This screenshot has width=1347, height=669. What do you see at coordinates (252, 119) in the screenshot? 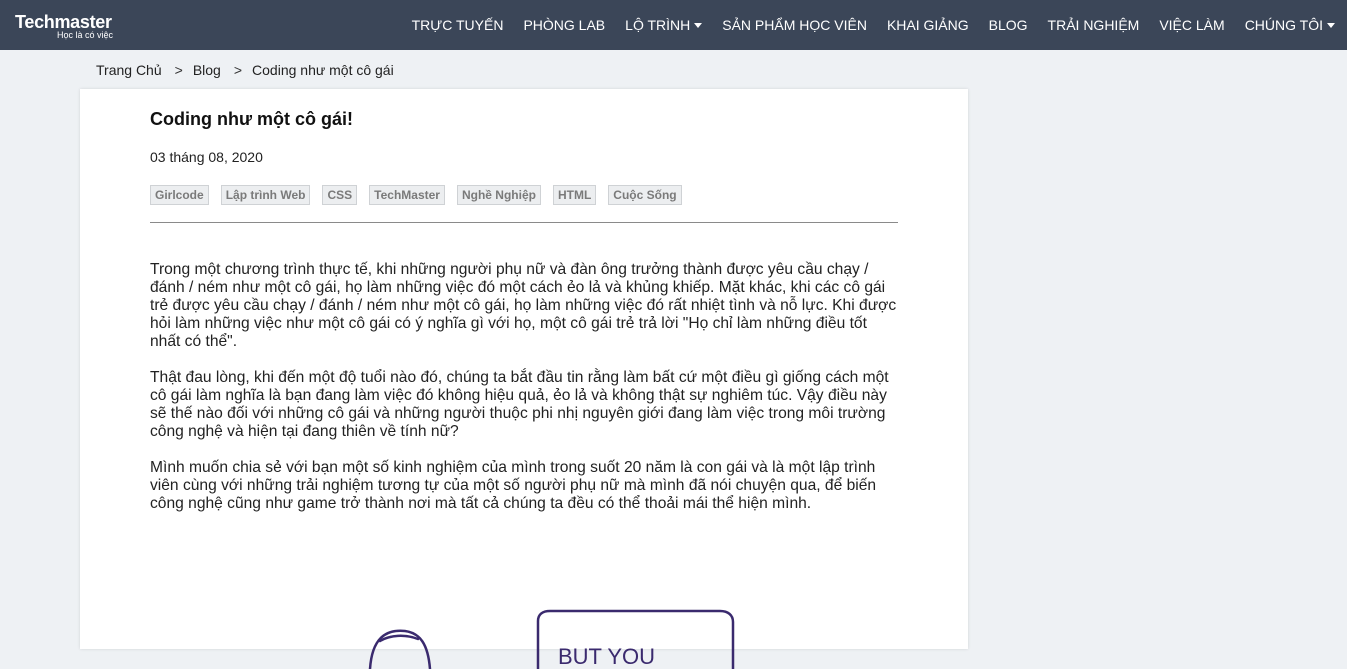
I see `article-title: Coding như một cô gái!` at bounding box center [252, 119].